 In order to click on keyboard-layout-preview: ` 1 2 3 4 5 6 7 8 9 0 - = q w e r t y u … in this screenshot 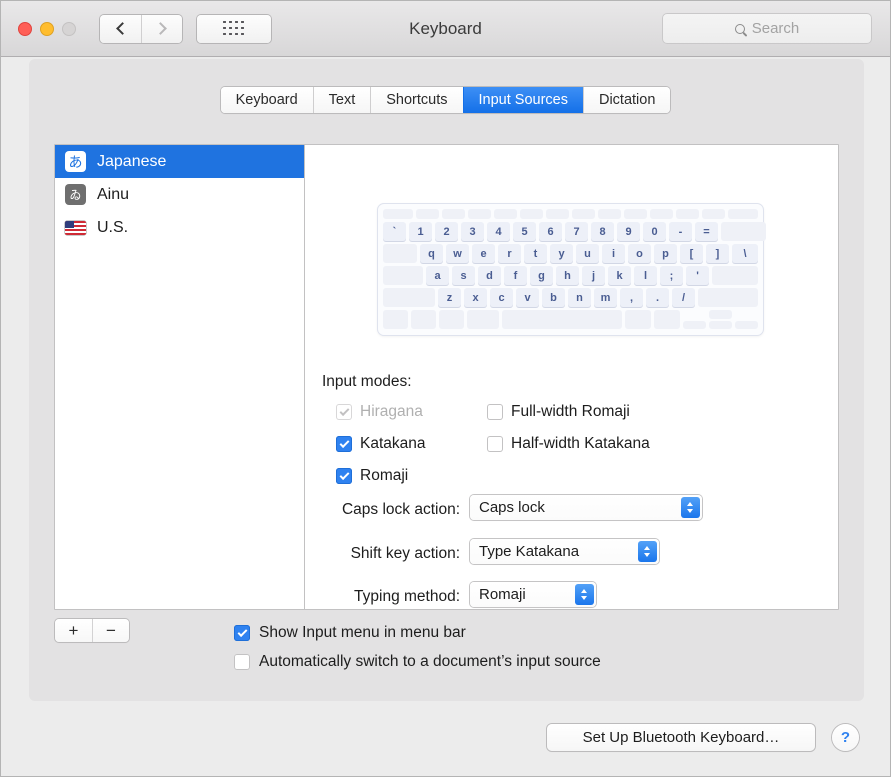, I will do `click(571, 269)`.